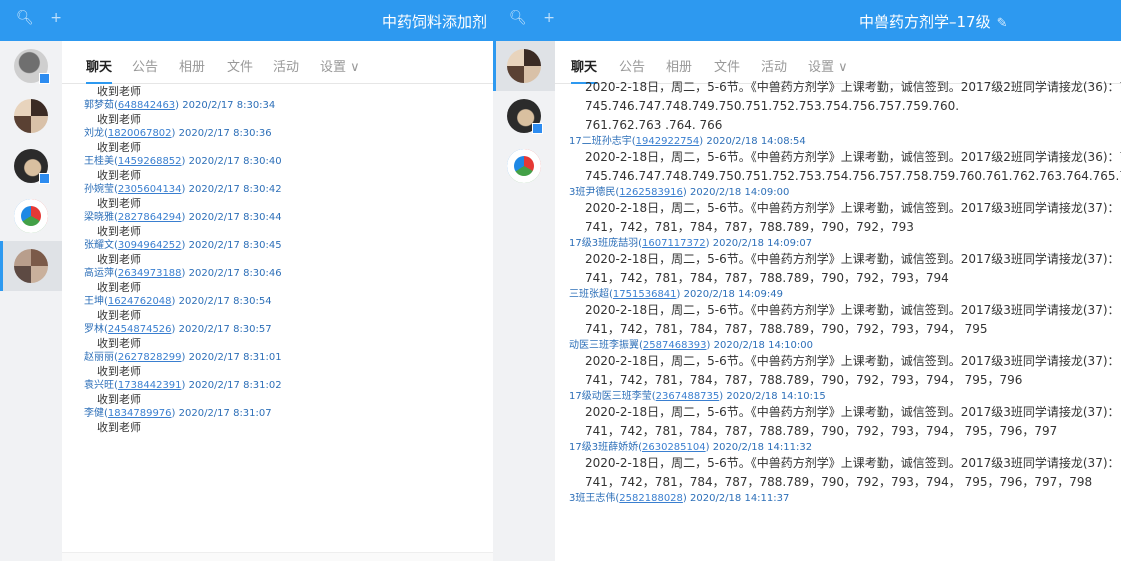  I want to click on sender-qq-link: 1459268852, so click(150, 161).